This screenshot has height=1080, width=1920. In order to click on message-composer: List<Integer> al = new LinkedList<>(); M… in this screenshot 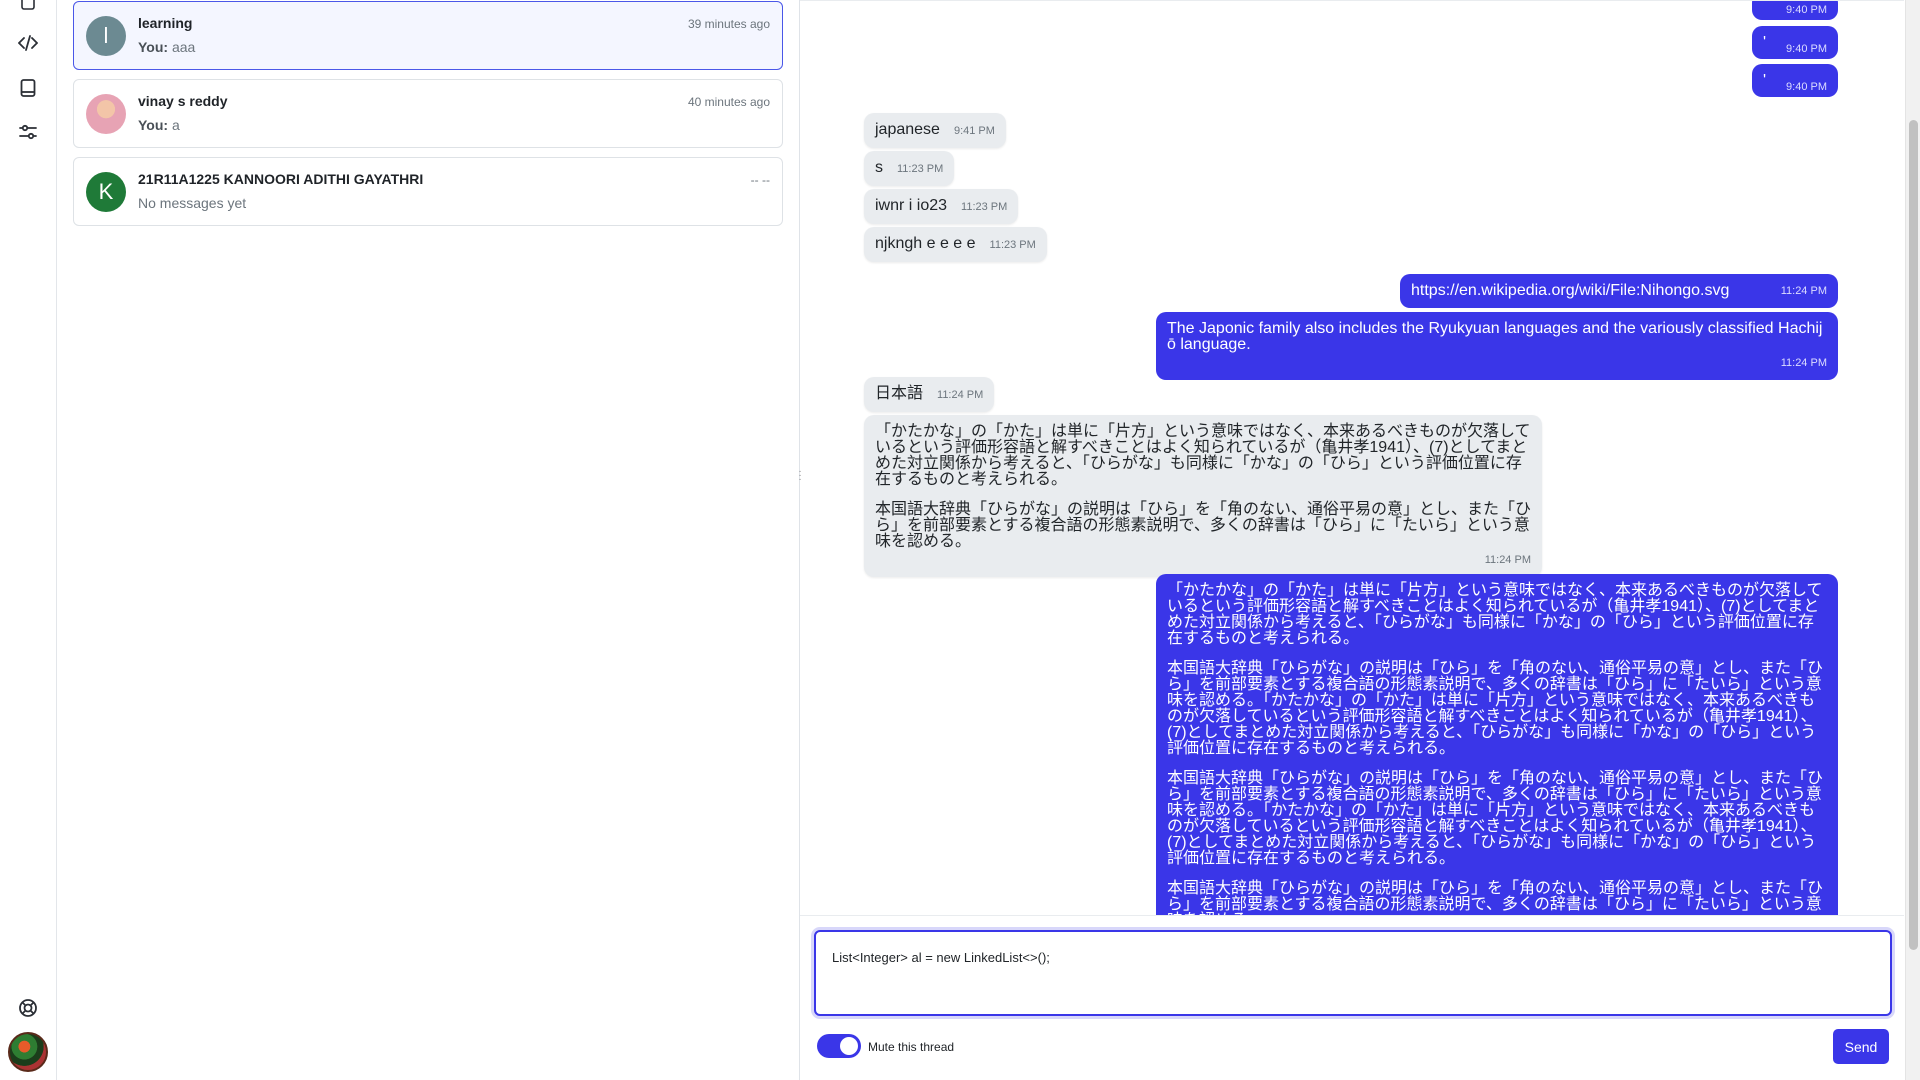, I will do `click(1352, 997)`.